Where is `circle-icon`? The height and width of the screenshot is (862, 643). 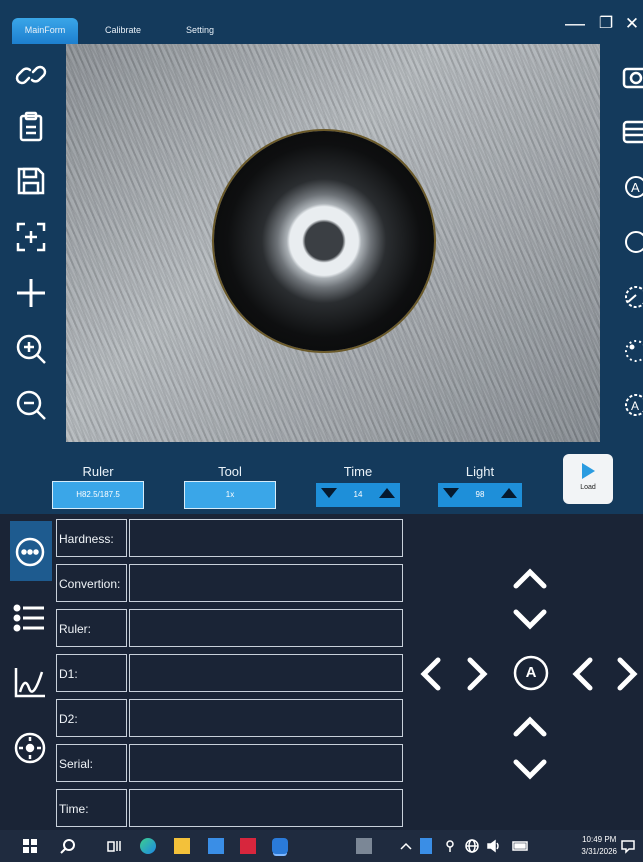
circle-icon is located at coordinates (631, 242).